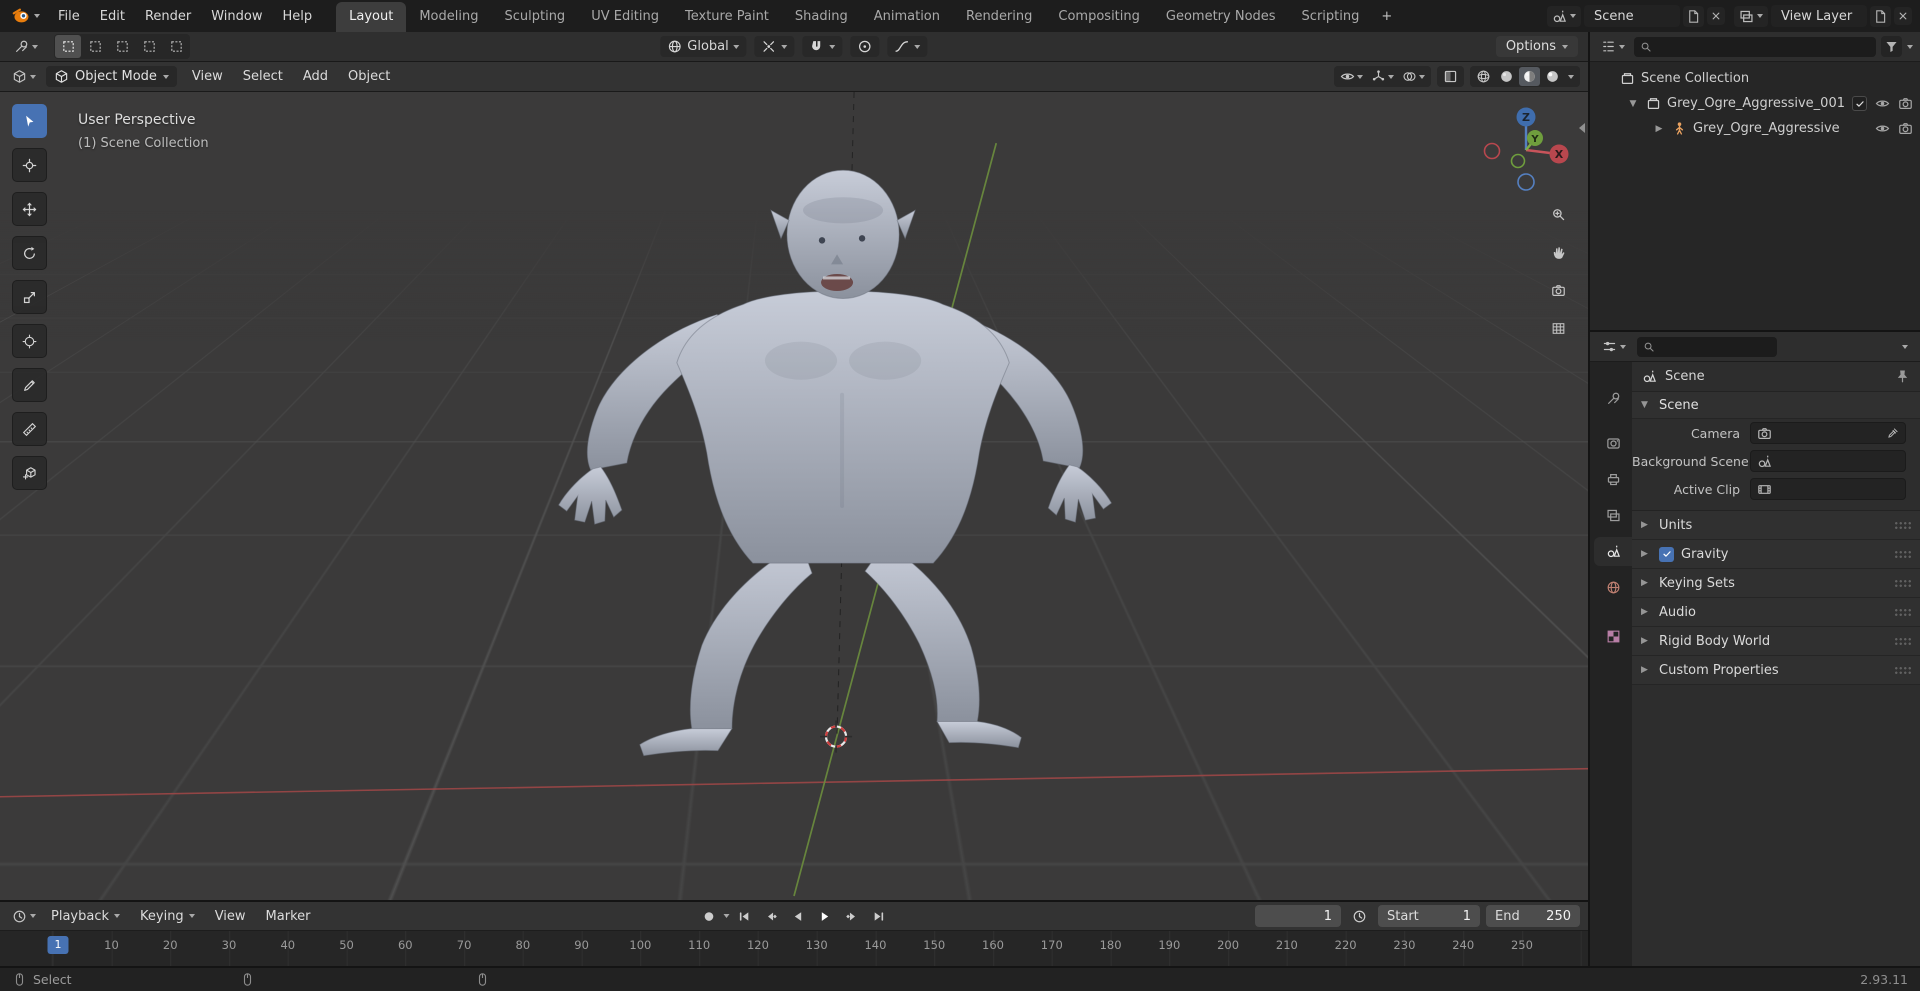 The height and width of the screenshot is (991, 1920). I want to click on new-view-layer-button, so click(1880, 16).